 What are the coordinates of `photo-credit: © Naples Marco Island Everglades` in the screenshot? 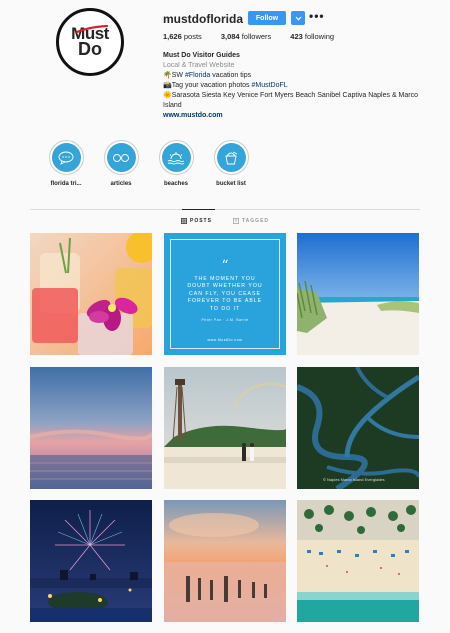 It's located at (354, 479).